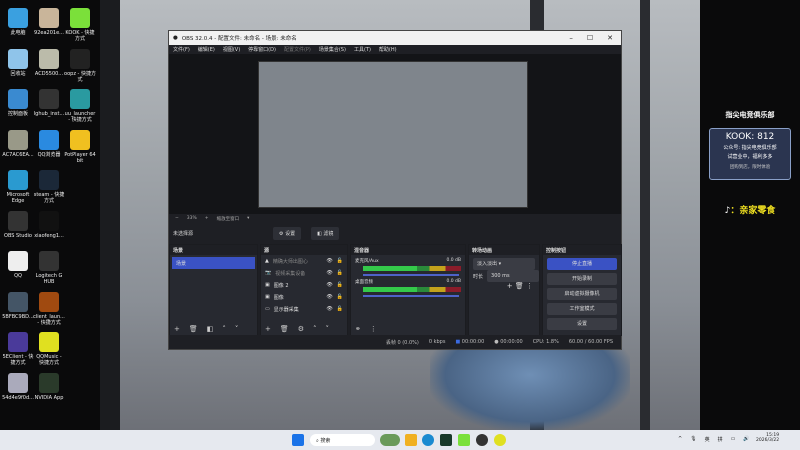 The width and height of the screenshot is (800, 450). Describe the element at coordinates (680, 439) in the screenshot. I see `chevron-up-icon: ^` at that location.